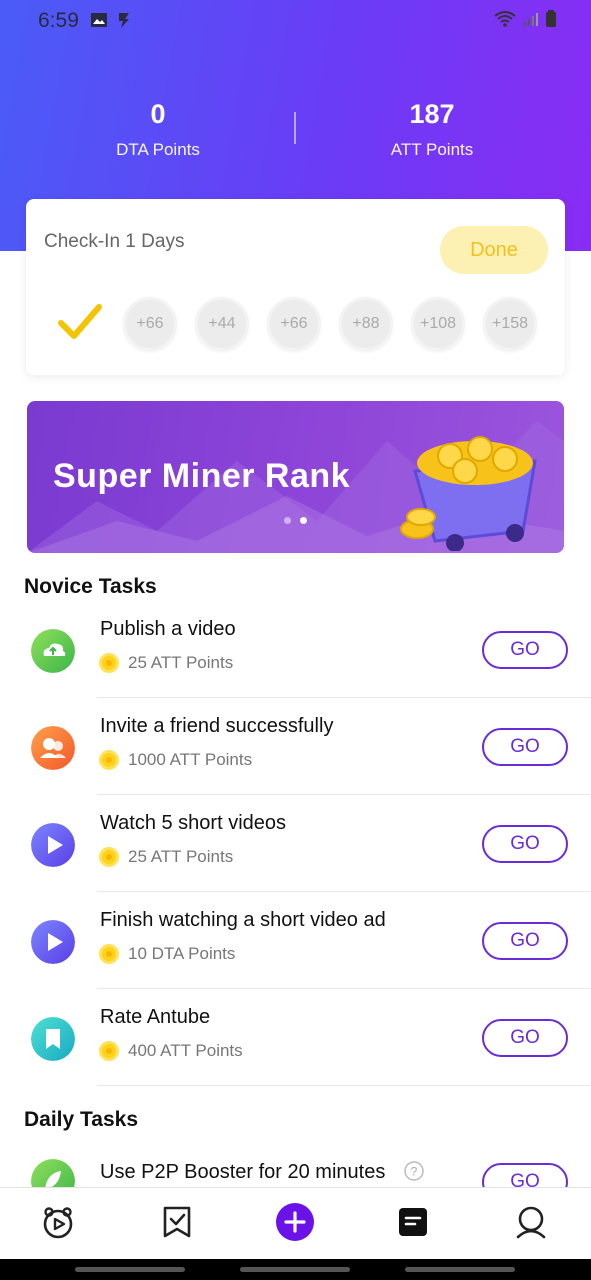  What do you see at coordinates (202, 476) in the screenshot?
I see `banner-title: Super Miner Rank` at bounding box center [202, 476].